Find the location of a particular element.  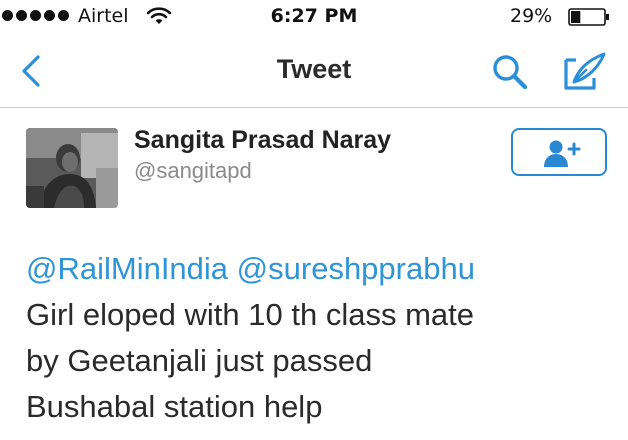

battery-percent: 29% is located at coordinates (531, 16).